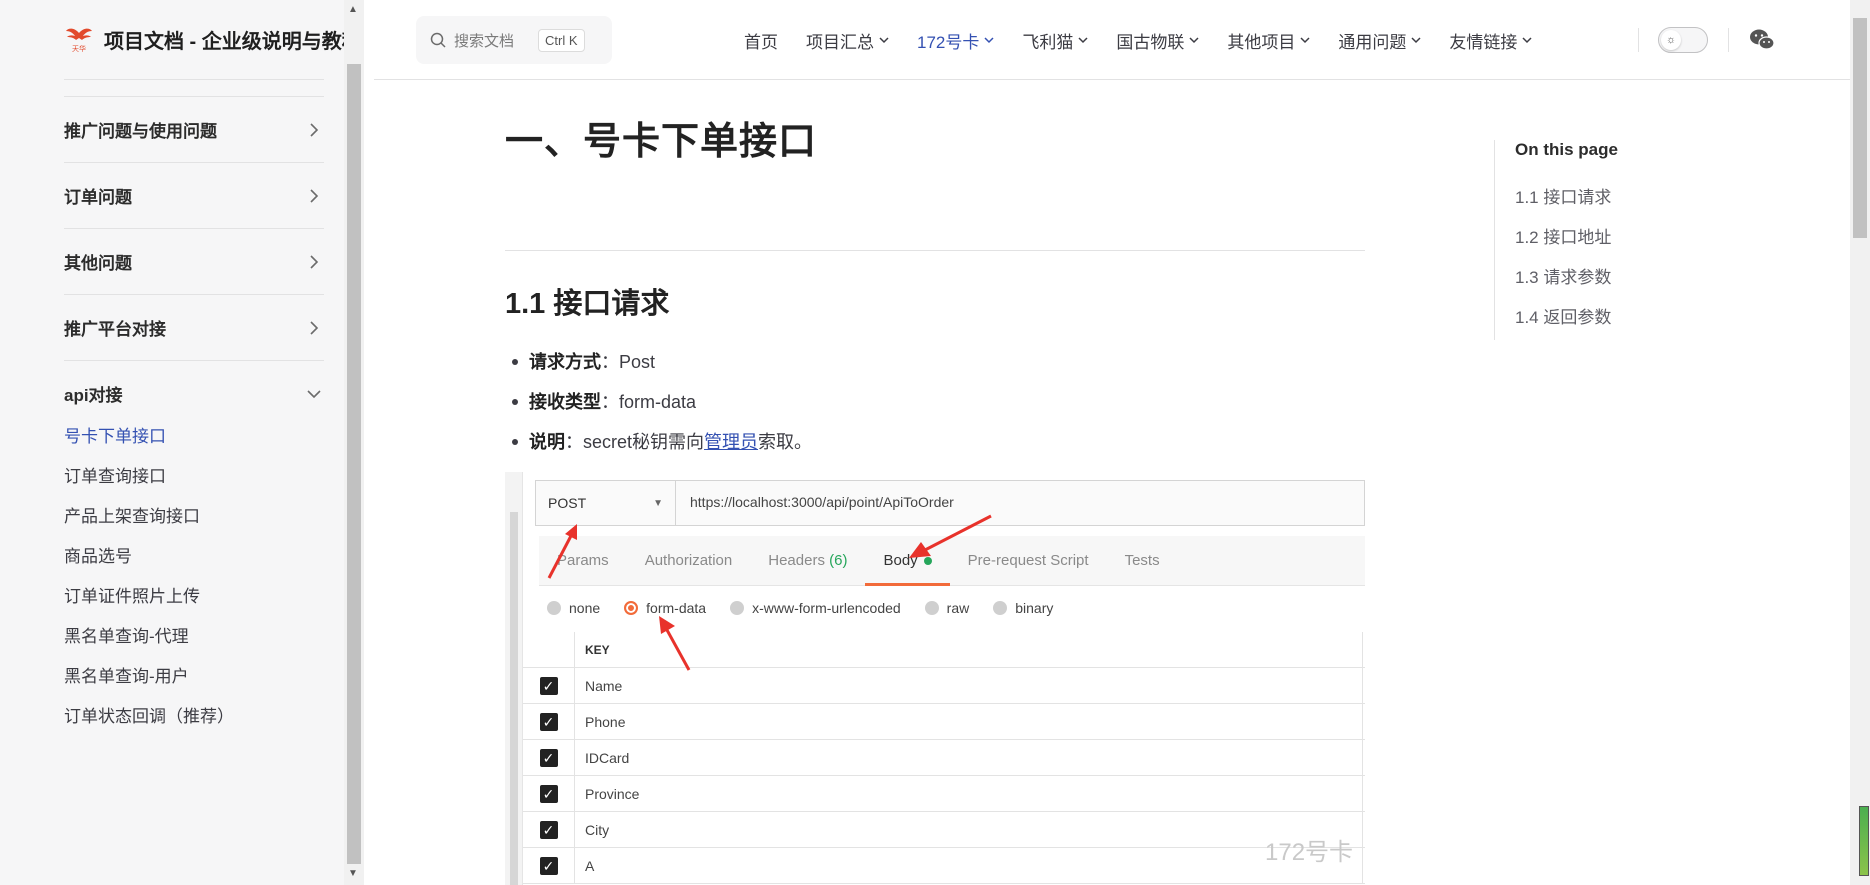 This screenshot has width=1870, height=885. What do you see at coordinates (944, 686) in the screenshot?
I see `table-row: ✓ Name` at bounding box center [944, 686].